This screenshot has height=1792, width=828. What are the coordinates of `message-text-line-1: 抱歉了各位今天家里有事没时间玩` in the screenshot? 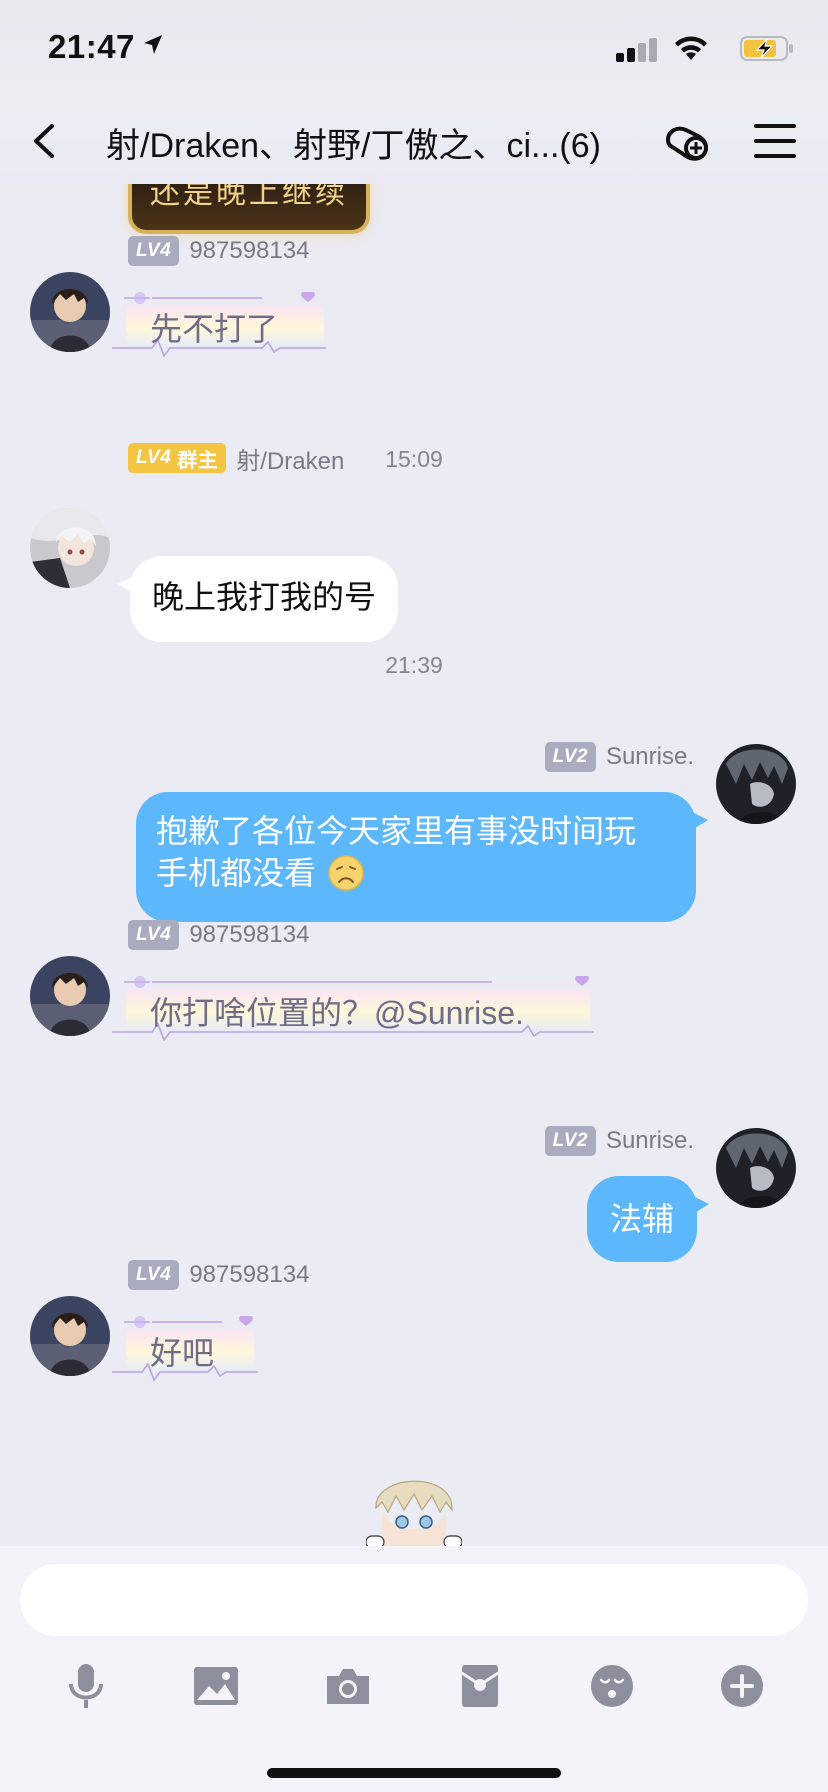 It's located at (396, 831).